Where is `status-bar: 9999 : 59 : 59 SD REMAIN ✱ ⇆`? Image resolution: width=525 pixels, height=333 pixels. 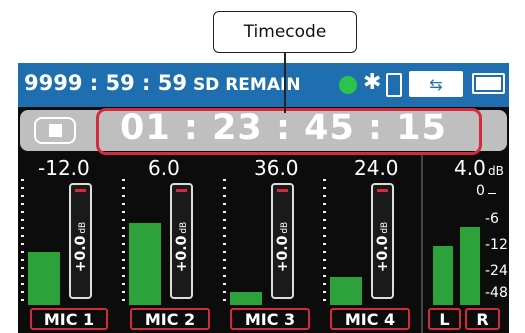 status-bar: 9999 : 59 : 59 SD REMAIN ✱ ⇆ is located at coordinates (263, 85).